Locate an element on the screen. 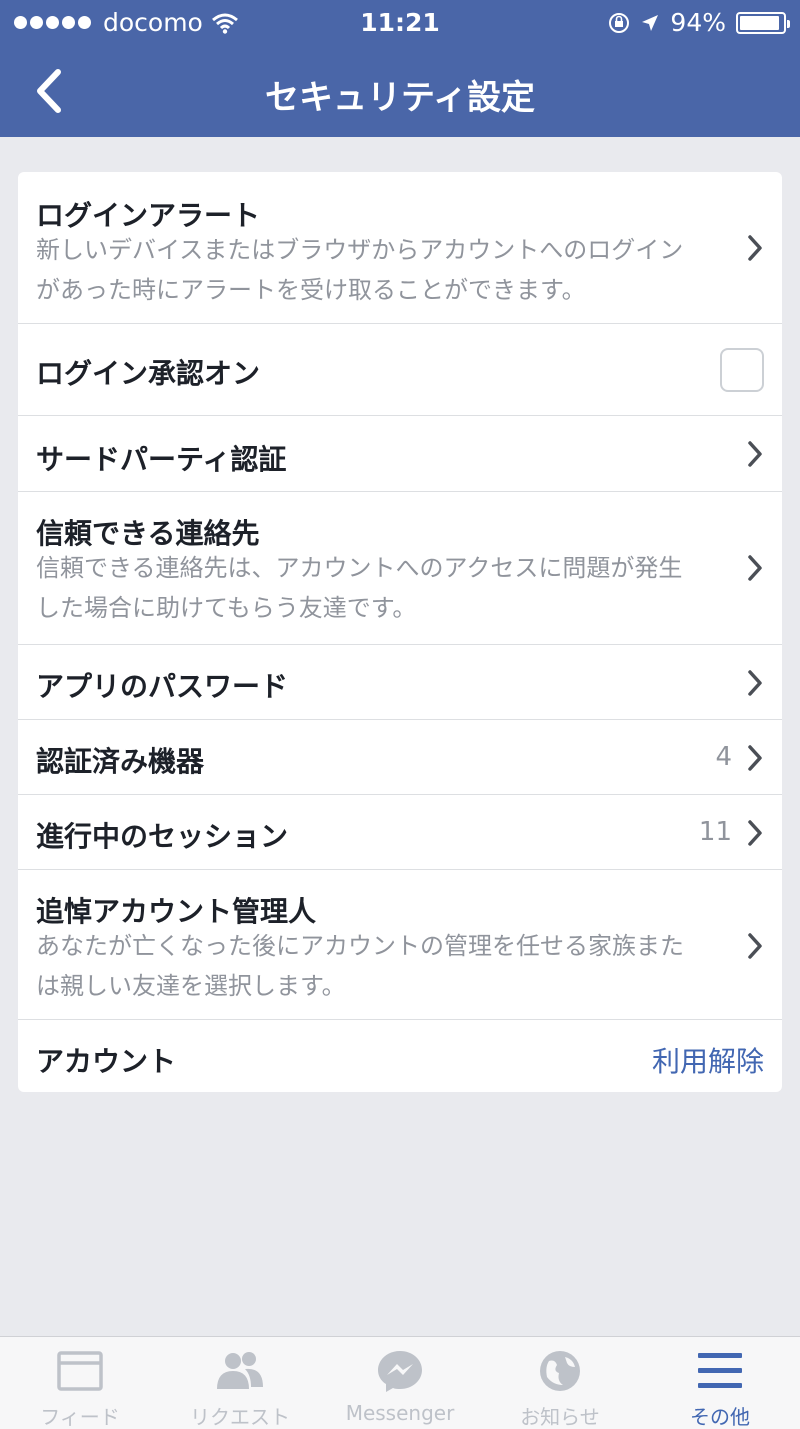  row-title: アプリのパスワード is located at coordinates (162, 686).